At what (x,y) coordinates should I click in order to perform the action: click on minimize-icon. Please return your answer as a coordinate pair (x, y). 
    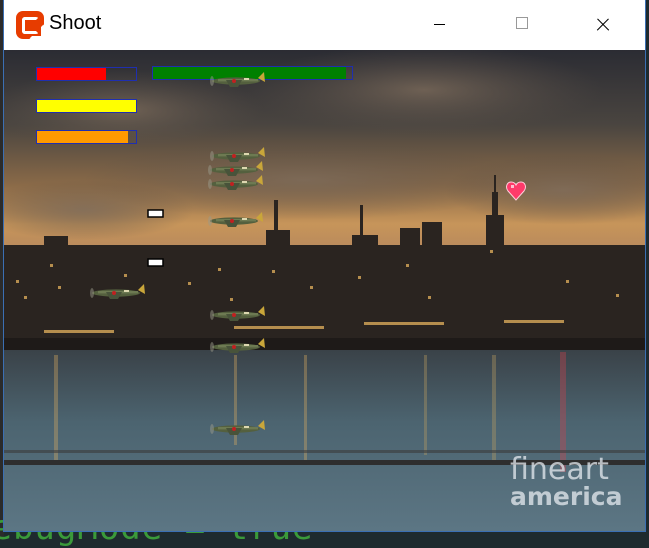
    Looking at the image, I should click on (439, 24).